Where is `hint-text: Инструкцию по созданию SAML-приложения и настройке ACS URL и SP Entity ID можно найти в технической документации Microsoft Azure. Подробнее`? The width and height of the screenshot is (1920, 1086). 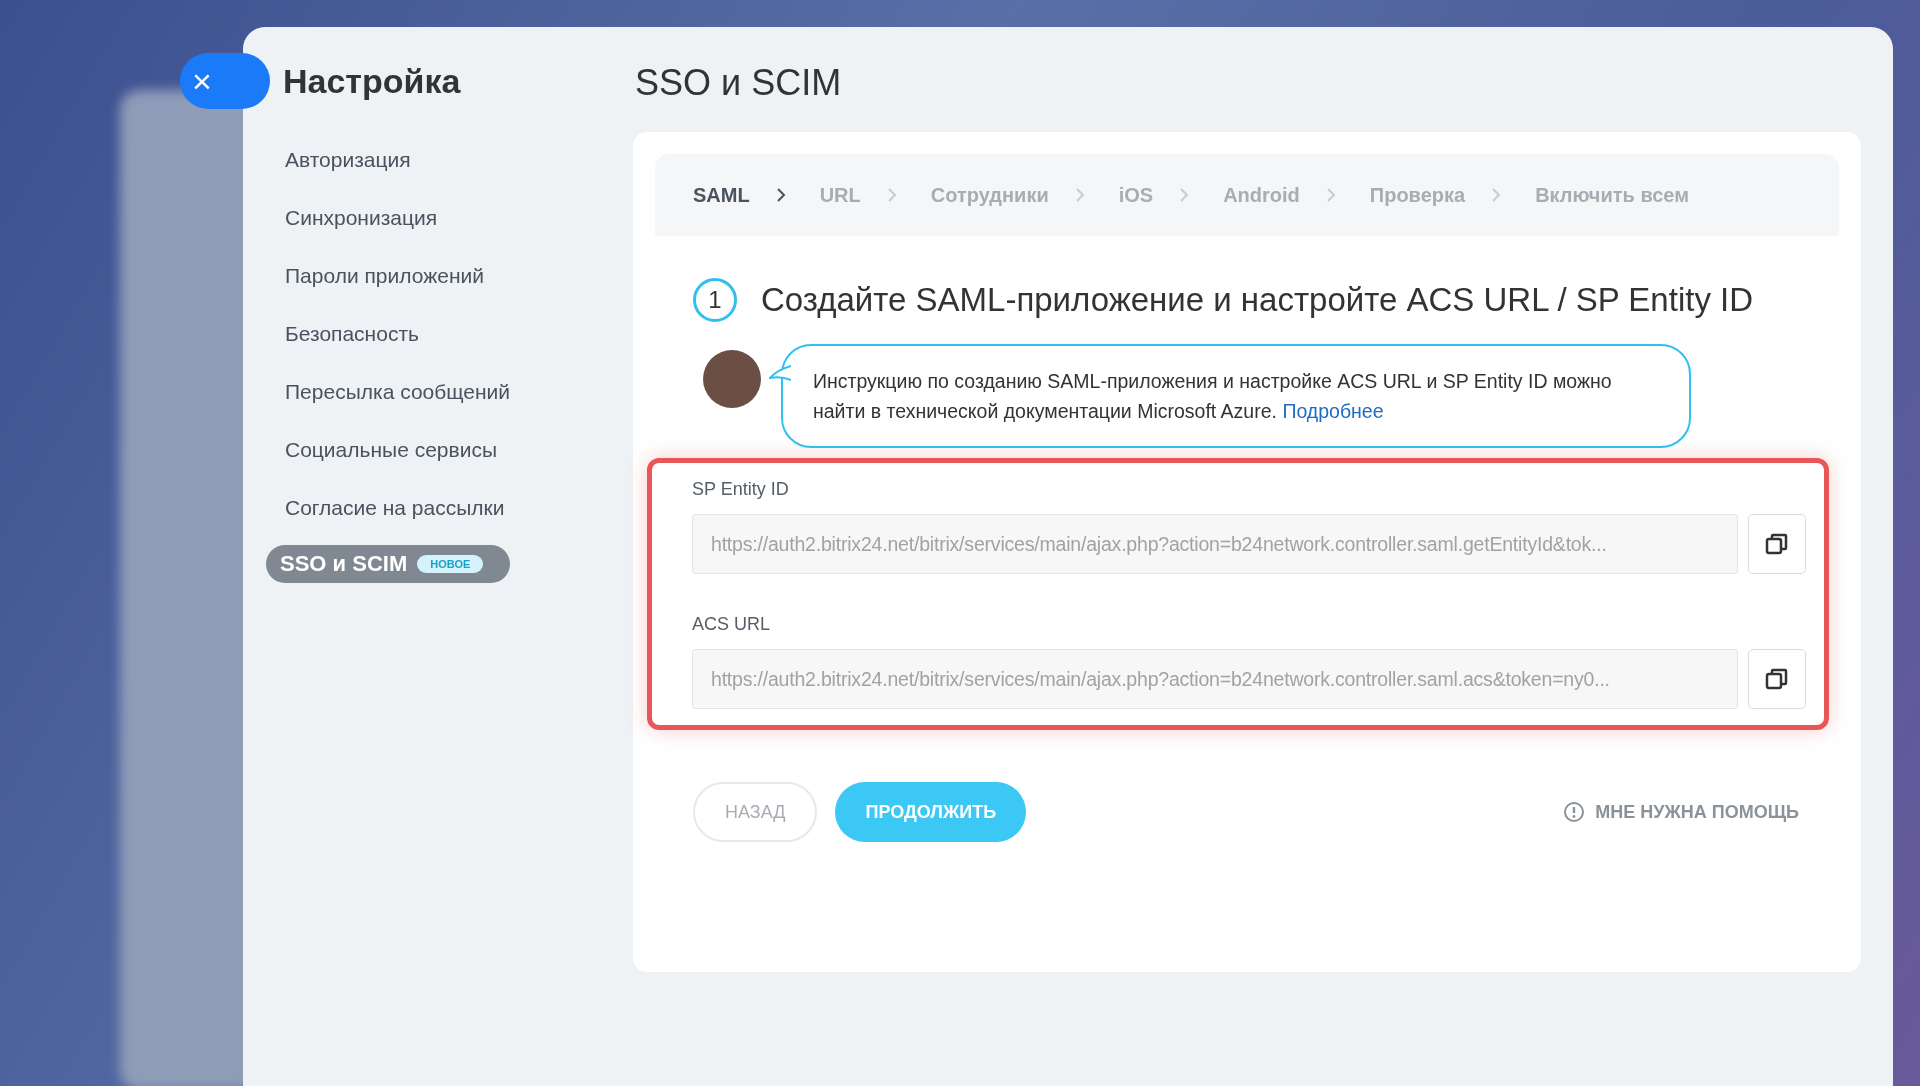
hint-text: Инструкцию по созданию SAML-приложения и настройке ACS URL и SP Entity ID можно найти в технической документации Microsoft Azure. Подробнее is located at coordinates (1213, 396).